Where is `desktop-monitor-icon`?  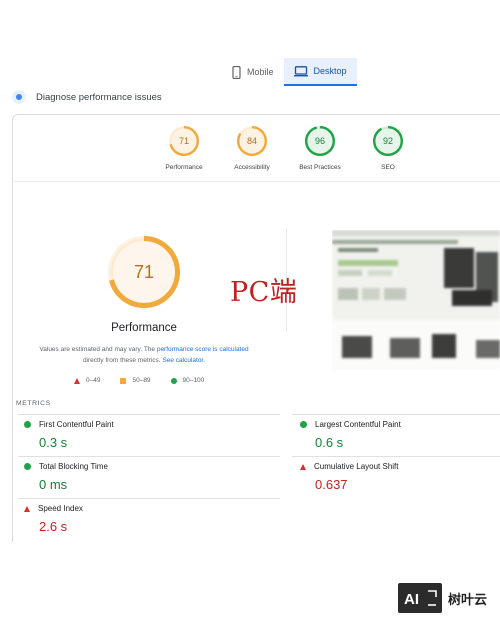
desktop-monitor-icon is located at coordinates (300, 71).